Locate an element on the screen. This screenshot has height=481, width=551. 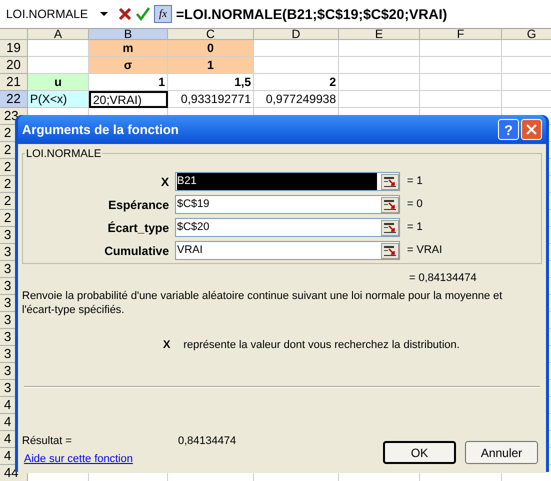
field-text: VRAI is located at coordinates (190, 250).